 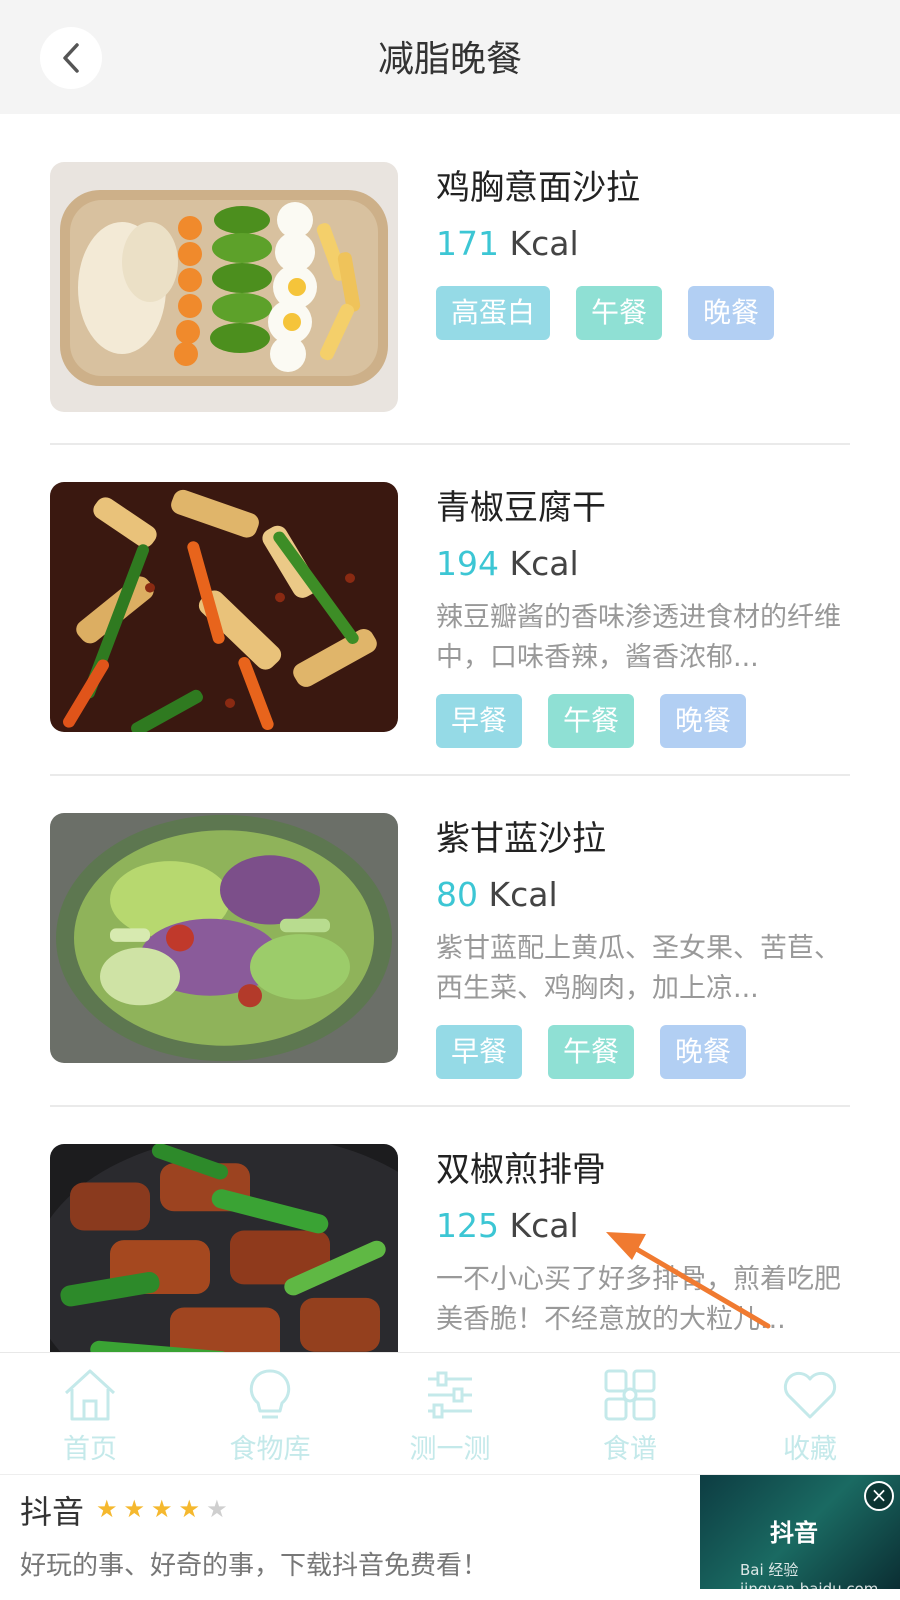 I want to click on recipe-name: 鸡胸意面沙拉, so click(x=538, y=188).